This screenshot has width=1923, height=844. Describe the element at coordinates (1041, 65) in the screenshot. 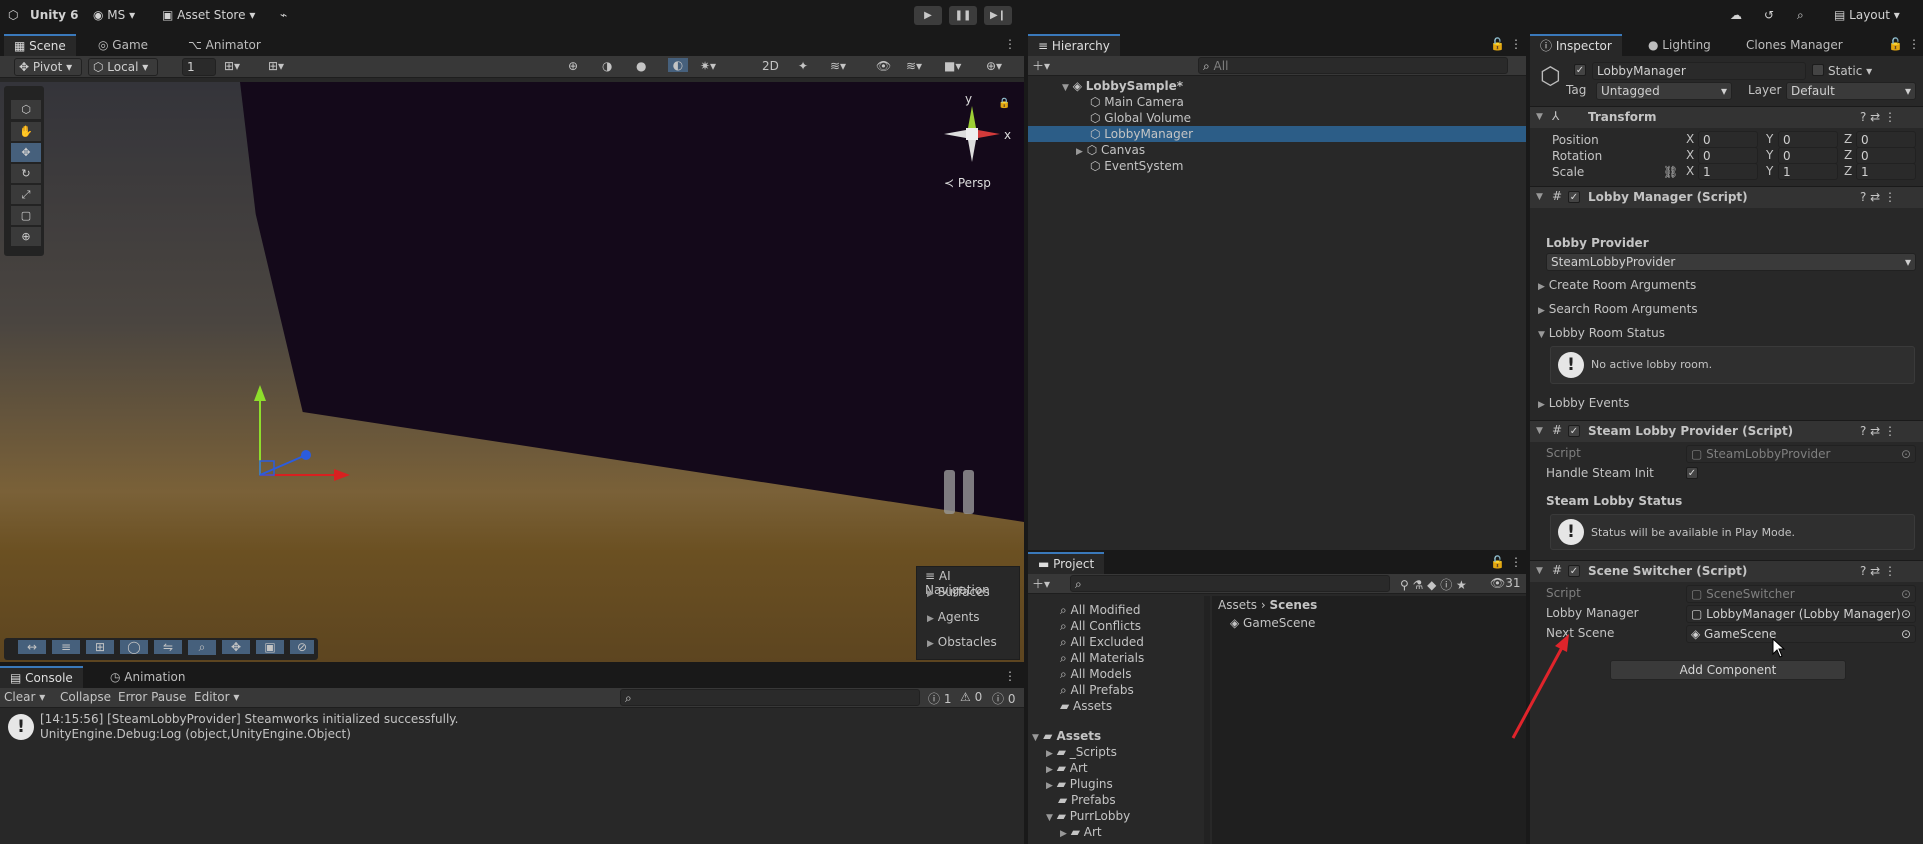

I see `hierarchy-add-button: ＋▾` at that location.